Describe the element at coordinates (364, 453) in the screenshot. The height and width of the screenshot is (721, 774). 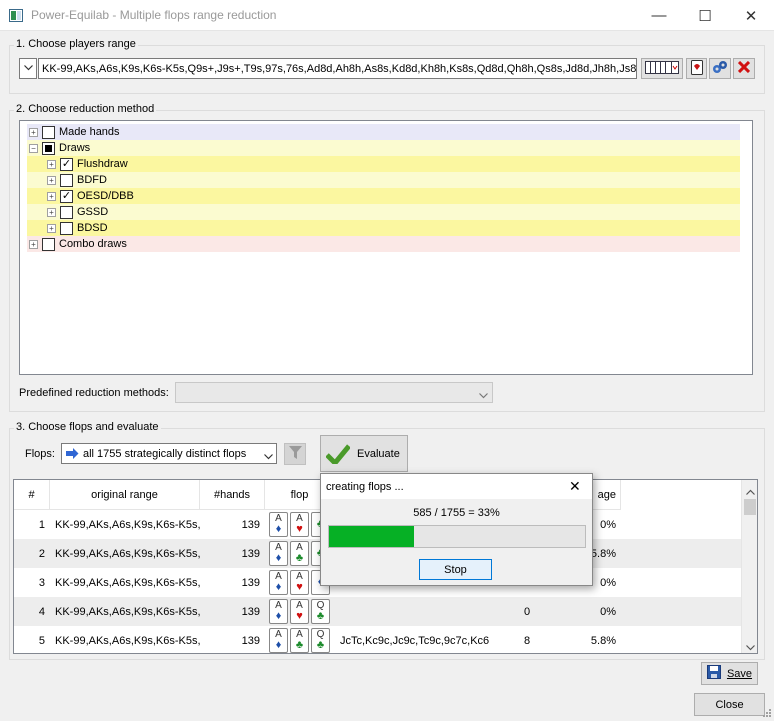
I see `evaluate-button: Evaluate` at that location.